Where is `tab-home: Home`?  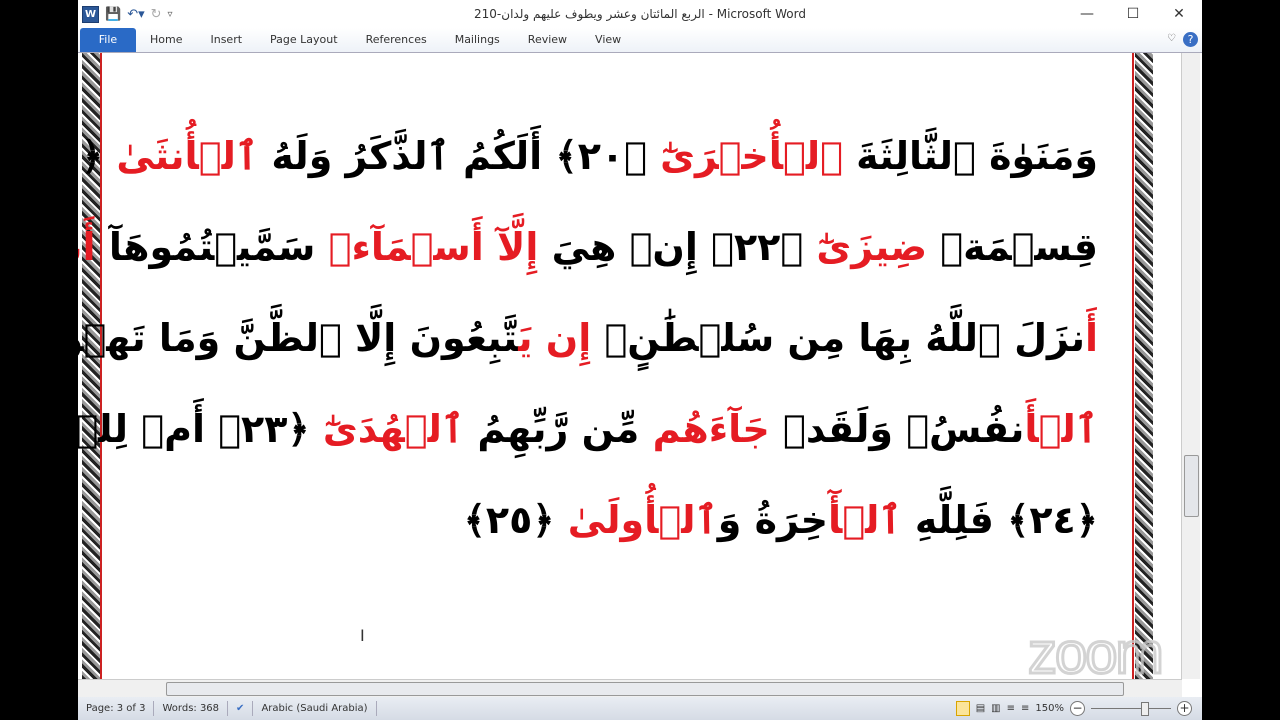
tab-home: Home is located at coordinates (166, 40).